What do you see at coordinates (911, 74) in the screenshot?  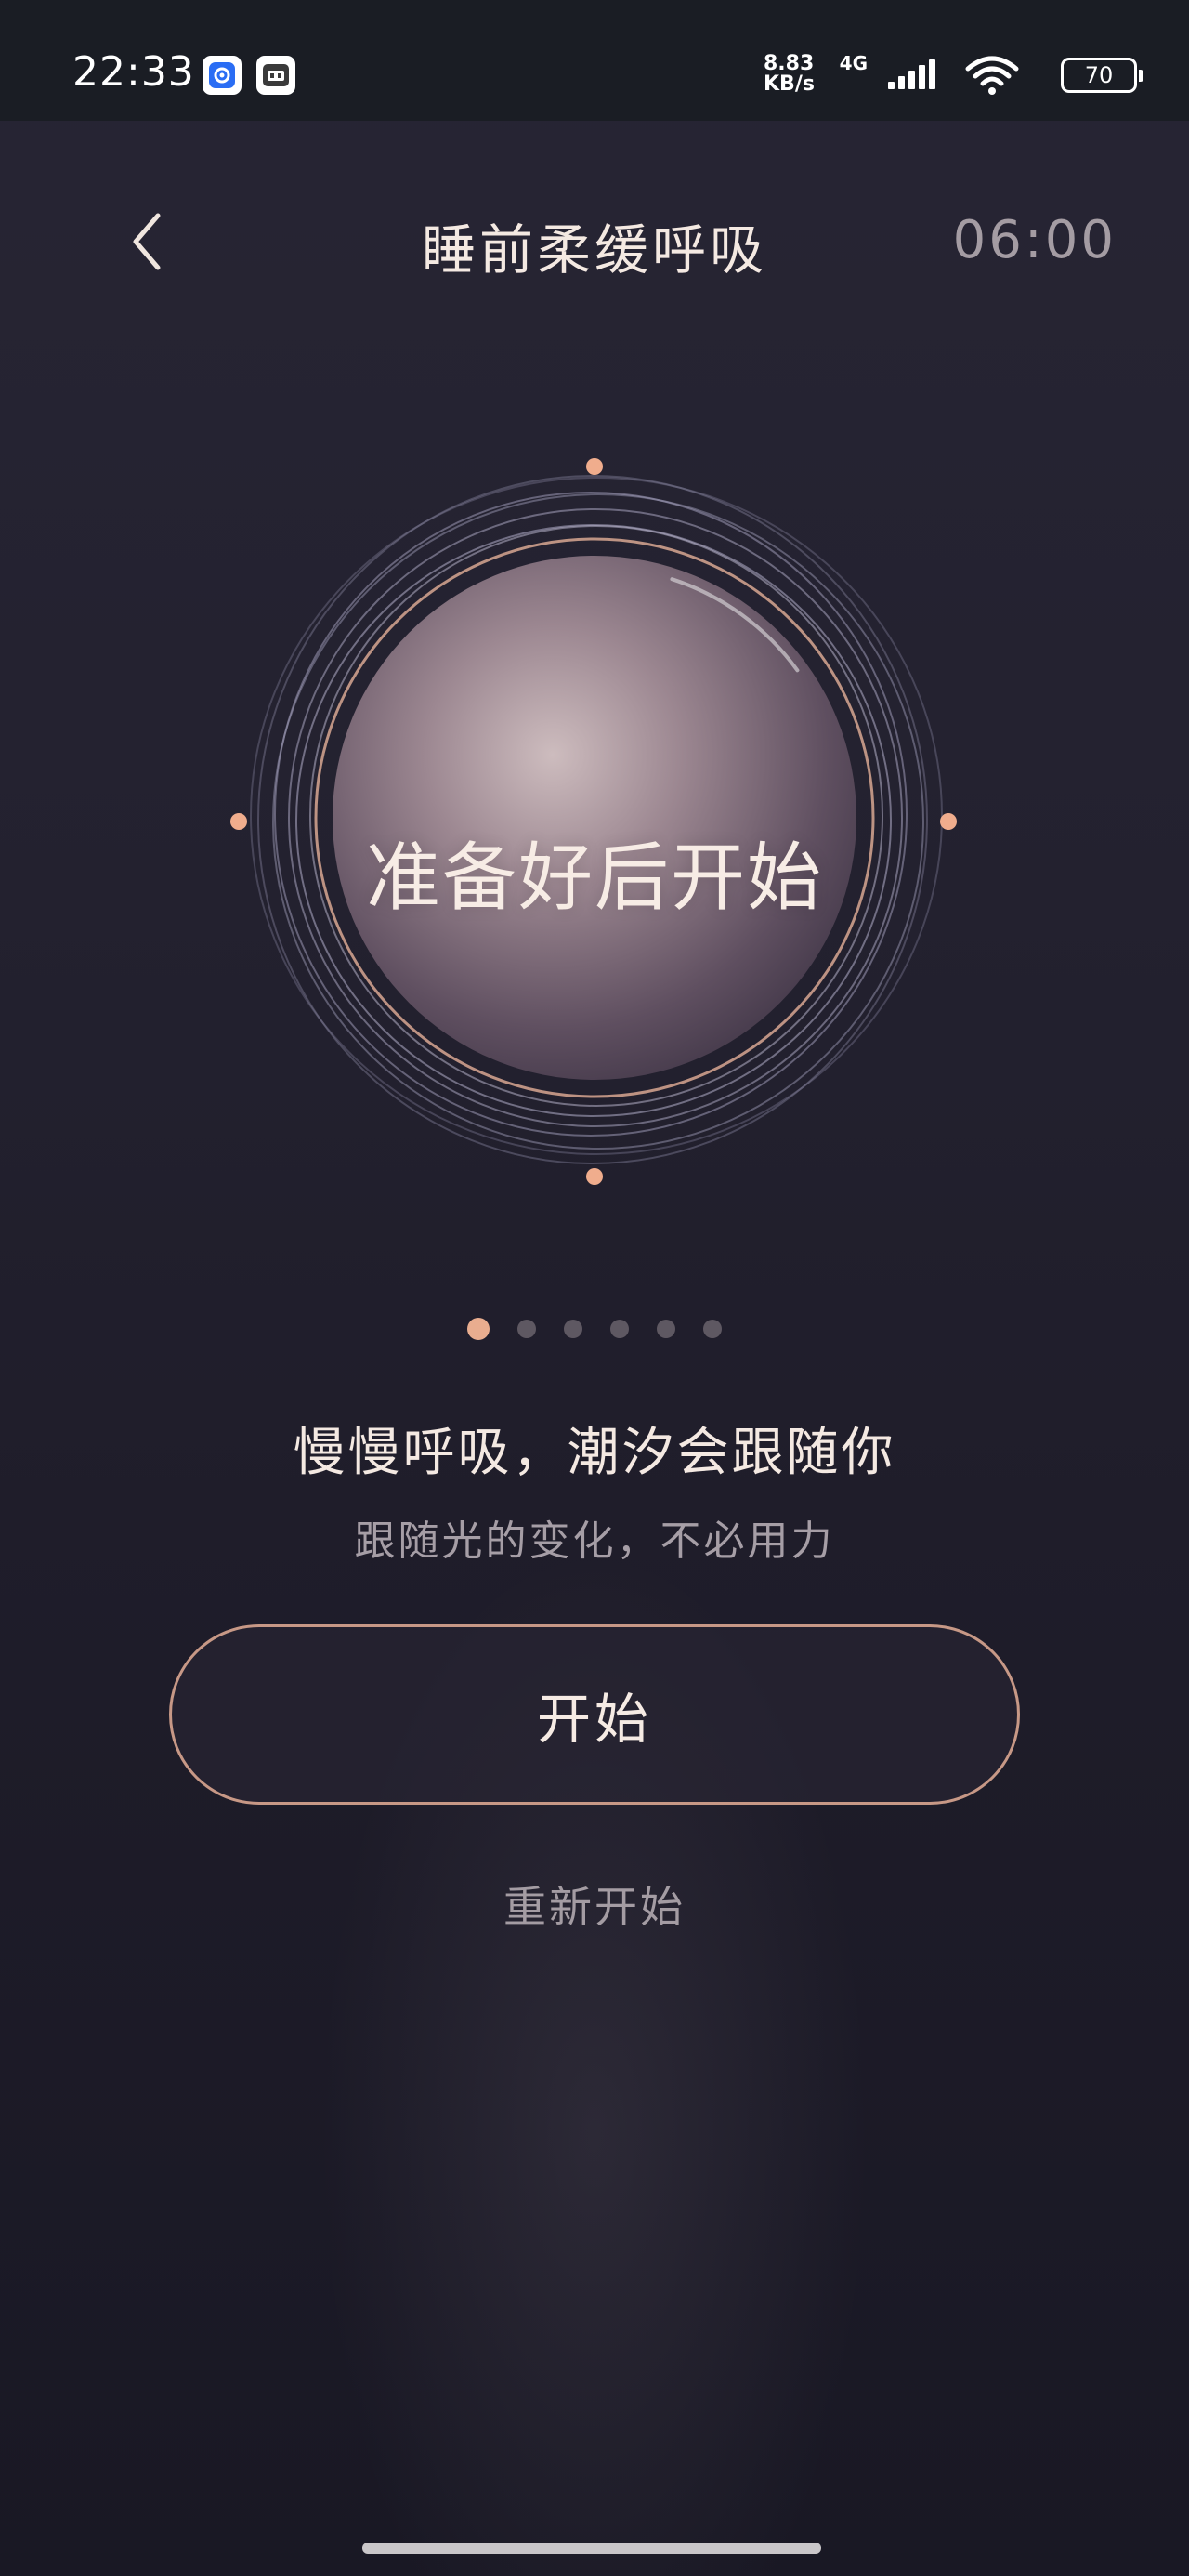 I see `signal-icon` at bounding box center [911, 74].